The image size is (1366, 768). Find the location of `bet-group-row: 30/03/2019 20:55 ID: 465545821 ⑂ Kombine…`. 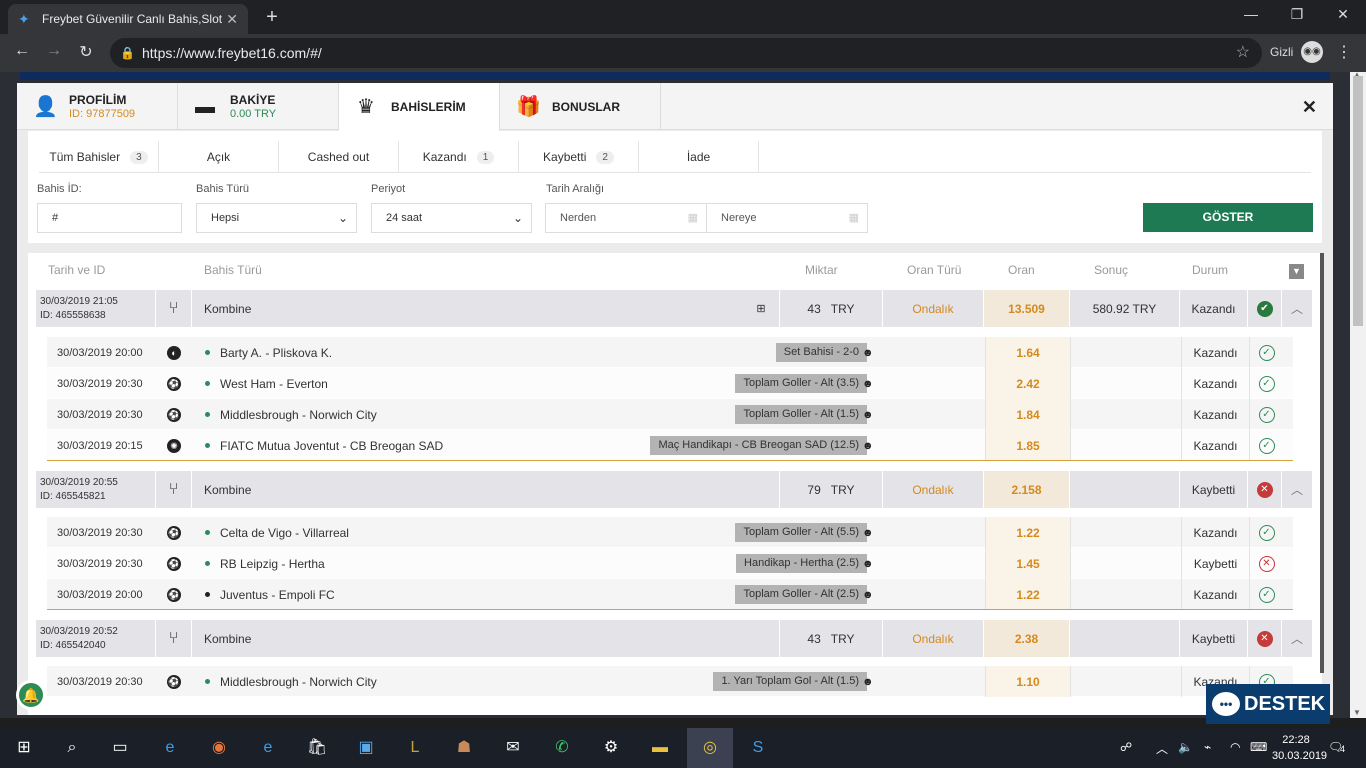

bet-group-row: 30/03/2019 20:55 ID: 465545821 ⑂ Kombine… is located at coordinates (674, 489).